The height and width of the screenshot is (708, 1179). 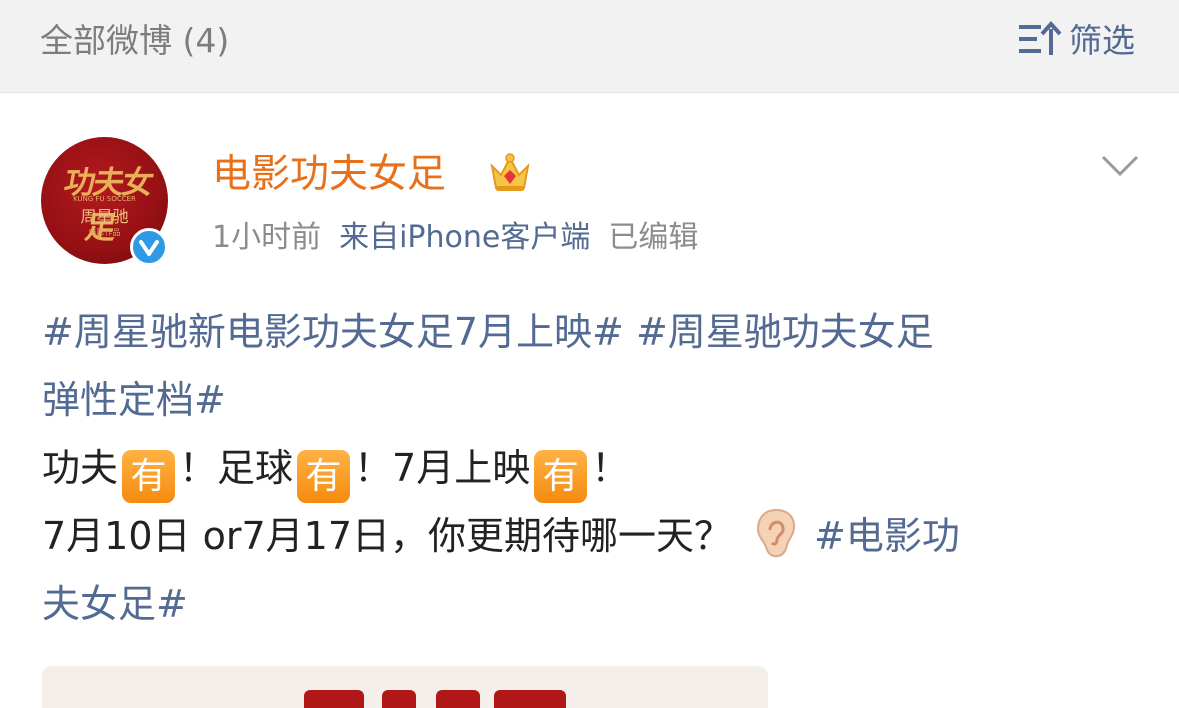 I want to click on text-football: ！足球, so click(x=236, y=468).